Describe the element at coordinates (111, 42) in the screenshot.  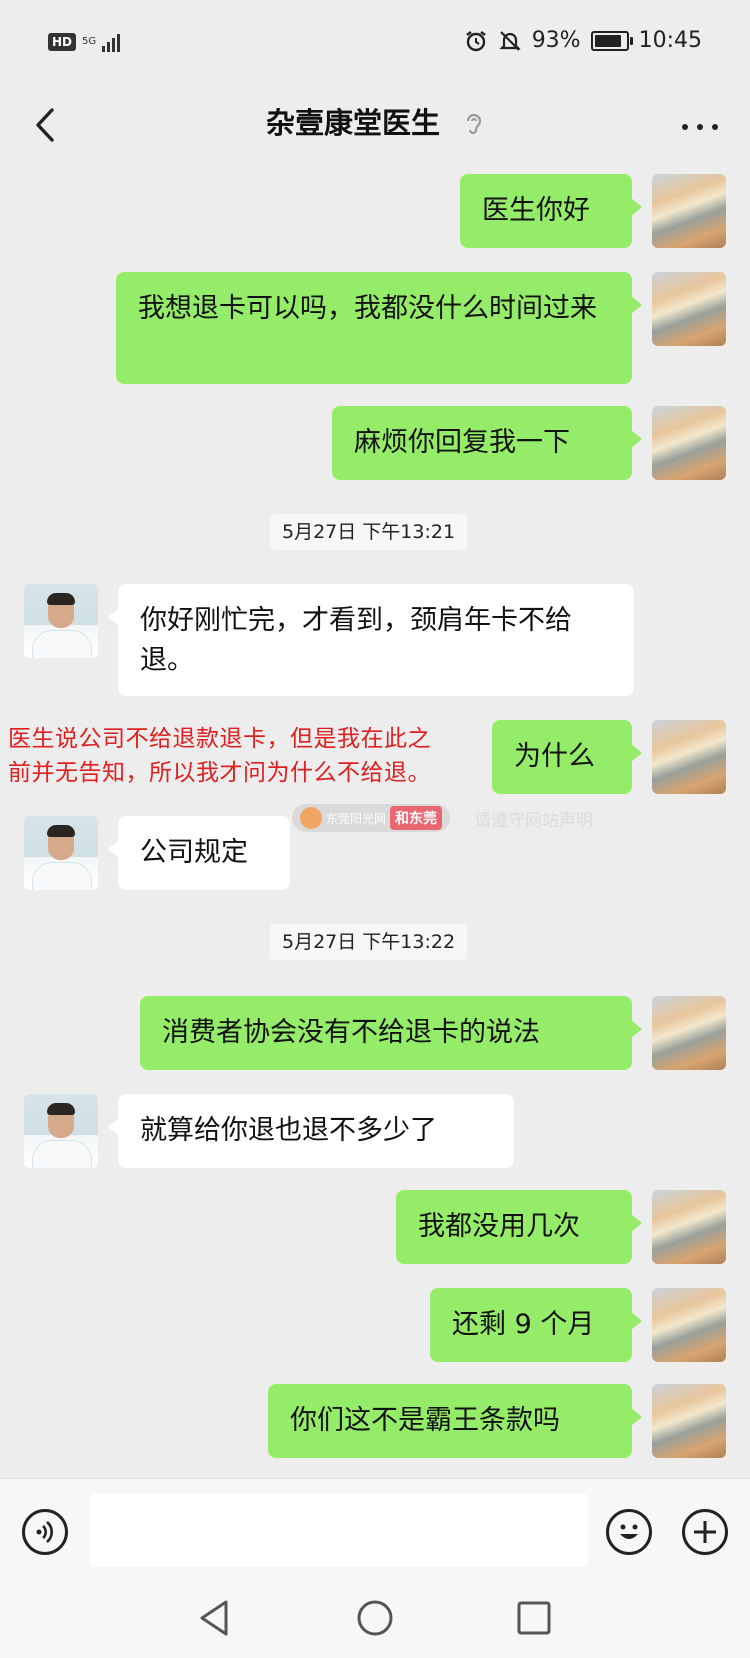
I see `signal-icon` at that location.